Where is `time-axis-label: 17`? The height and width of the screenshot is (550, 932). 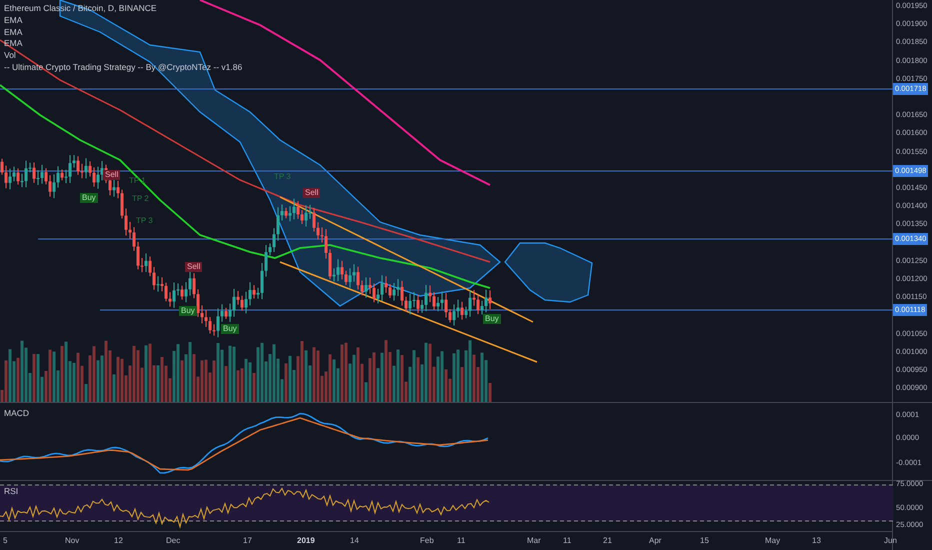 time-axis-label: 17 is located at coordinates (247, 540).